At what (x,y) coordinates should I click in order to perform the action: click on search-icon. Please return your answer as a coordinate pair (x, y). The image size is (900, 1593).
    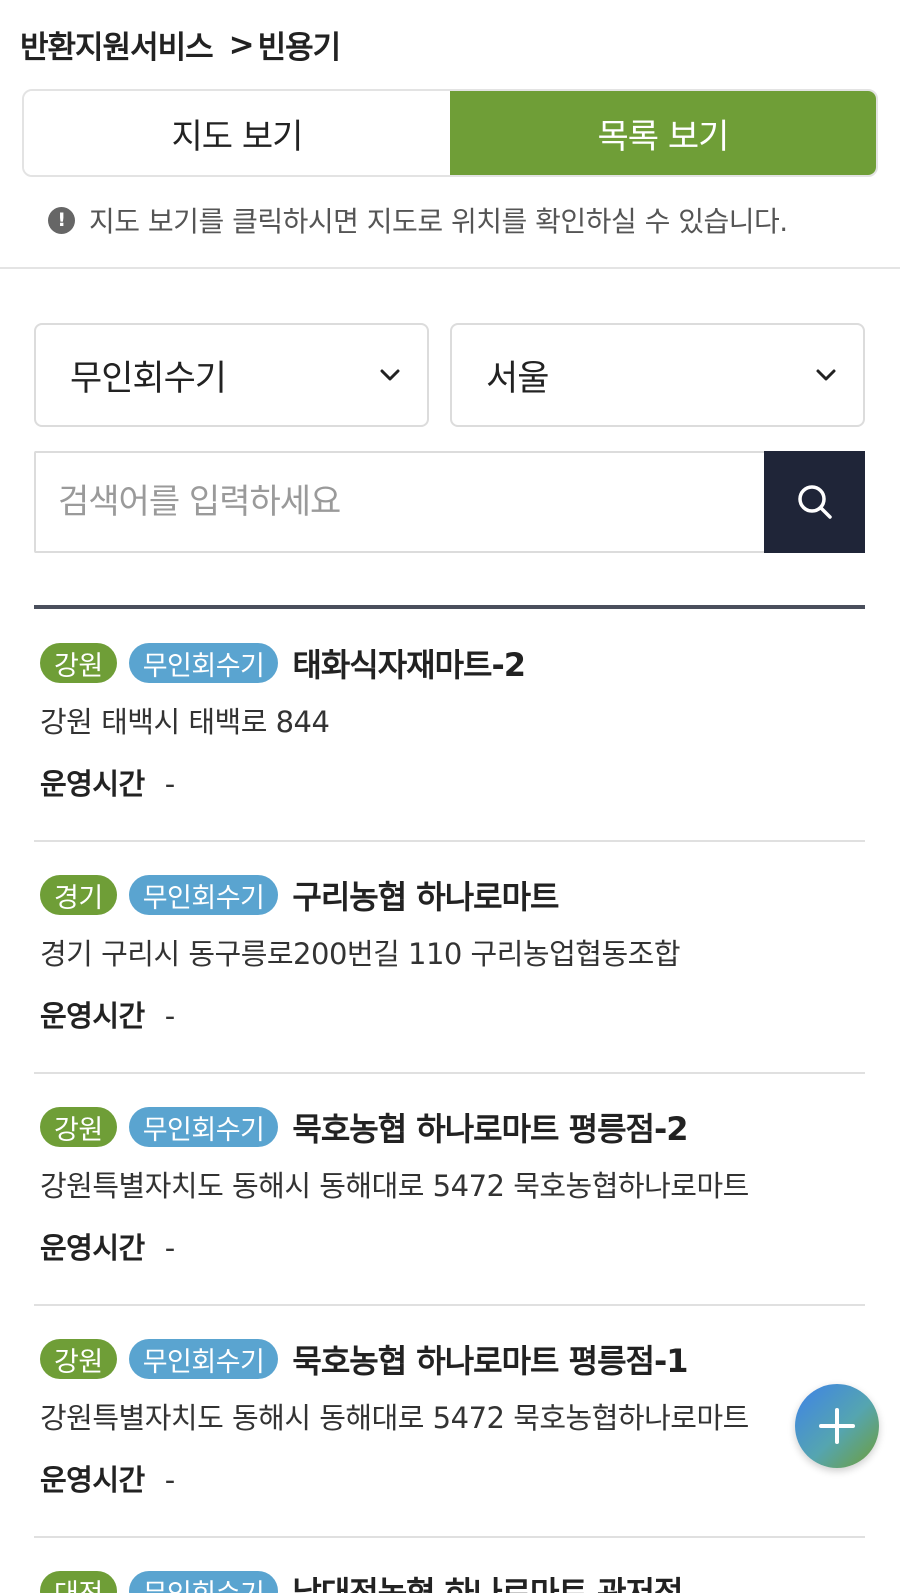
    Looking at the image, I should click on (814, 502).